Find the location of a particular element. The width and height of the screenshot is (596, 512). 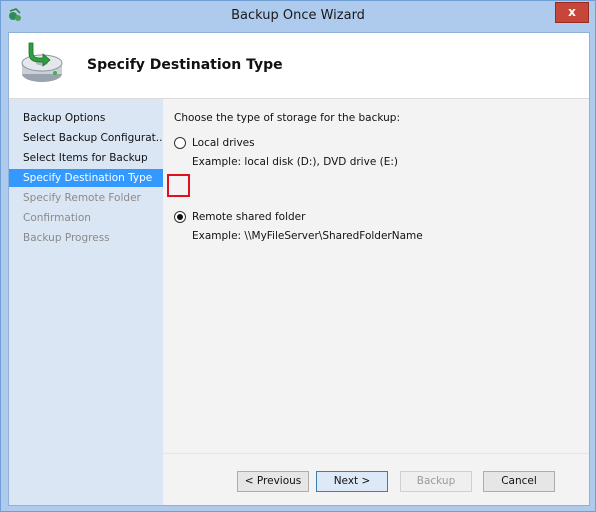

sidebar-item-specify-destination-type: Specify Destination Type is located at coordinates (86, 178).